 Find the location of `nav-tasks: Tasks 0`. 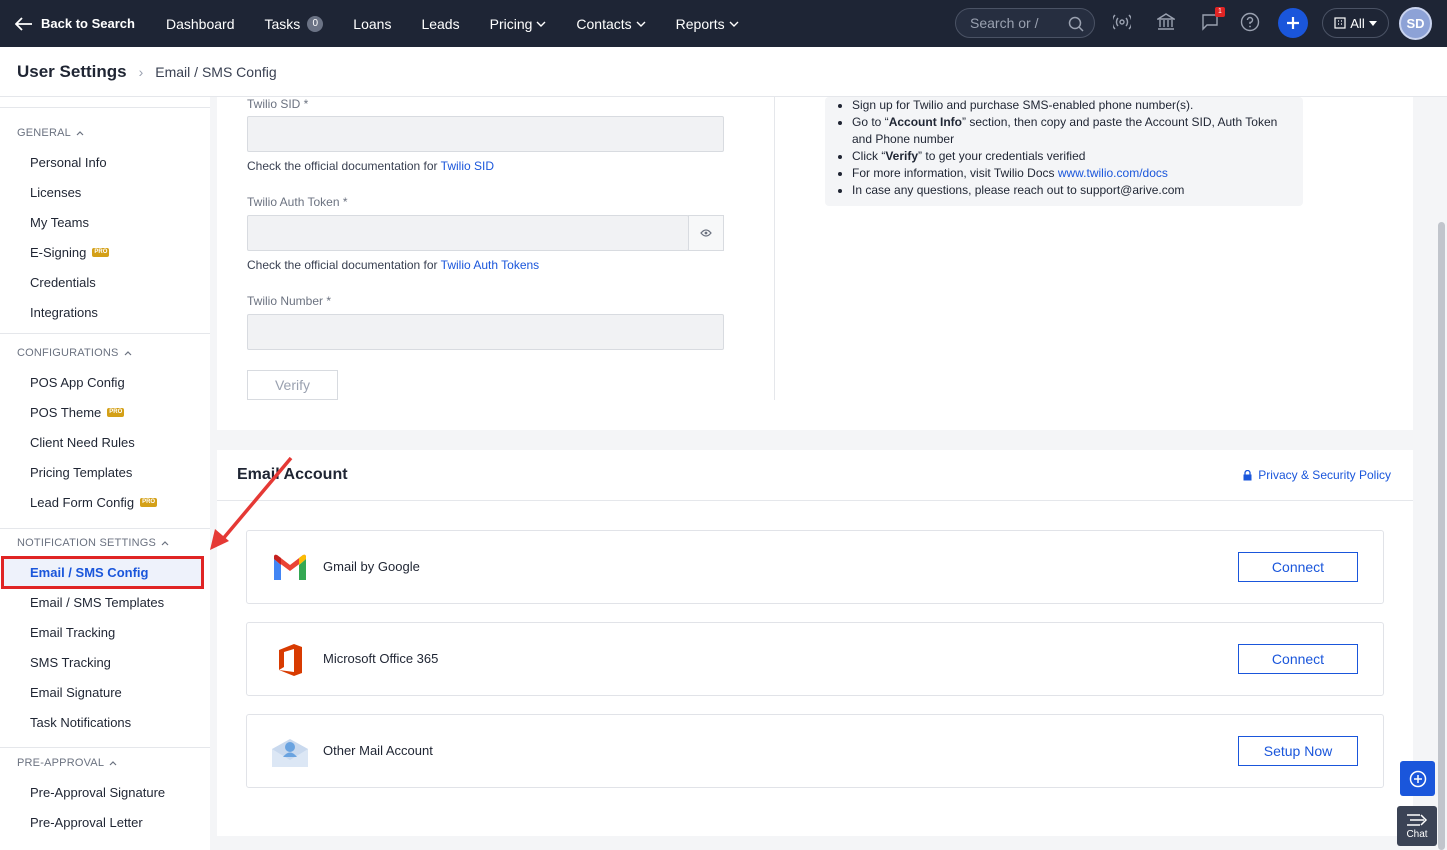

nav-tasks: Tasks 0 is located at coordinates (294, 23).